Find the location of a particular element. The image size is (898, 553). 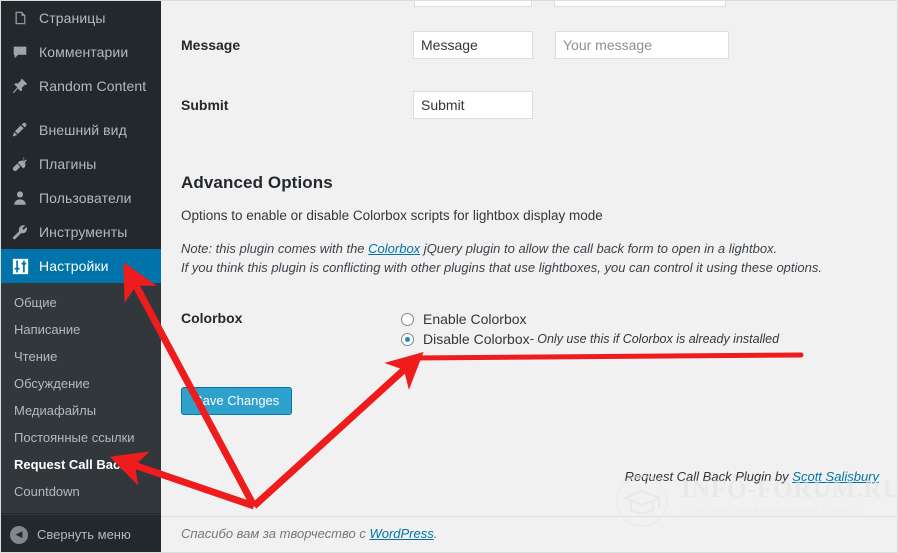

sidebar-item-1: Страницы is located at coordinates (81, 18).